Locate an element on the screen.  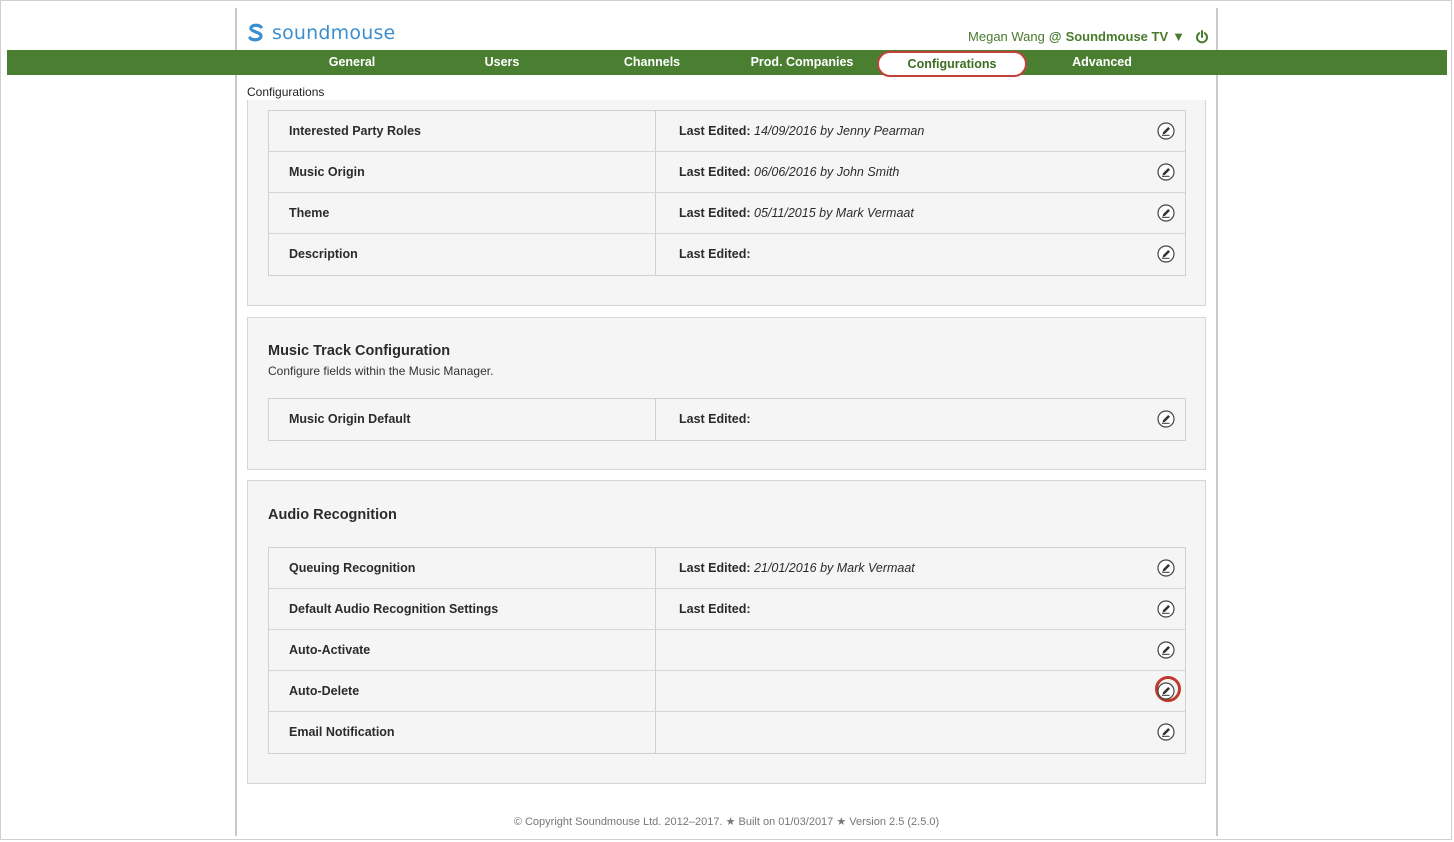
tab-advanced: Advanced is located at coordinates (1102, 62).